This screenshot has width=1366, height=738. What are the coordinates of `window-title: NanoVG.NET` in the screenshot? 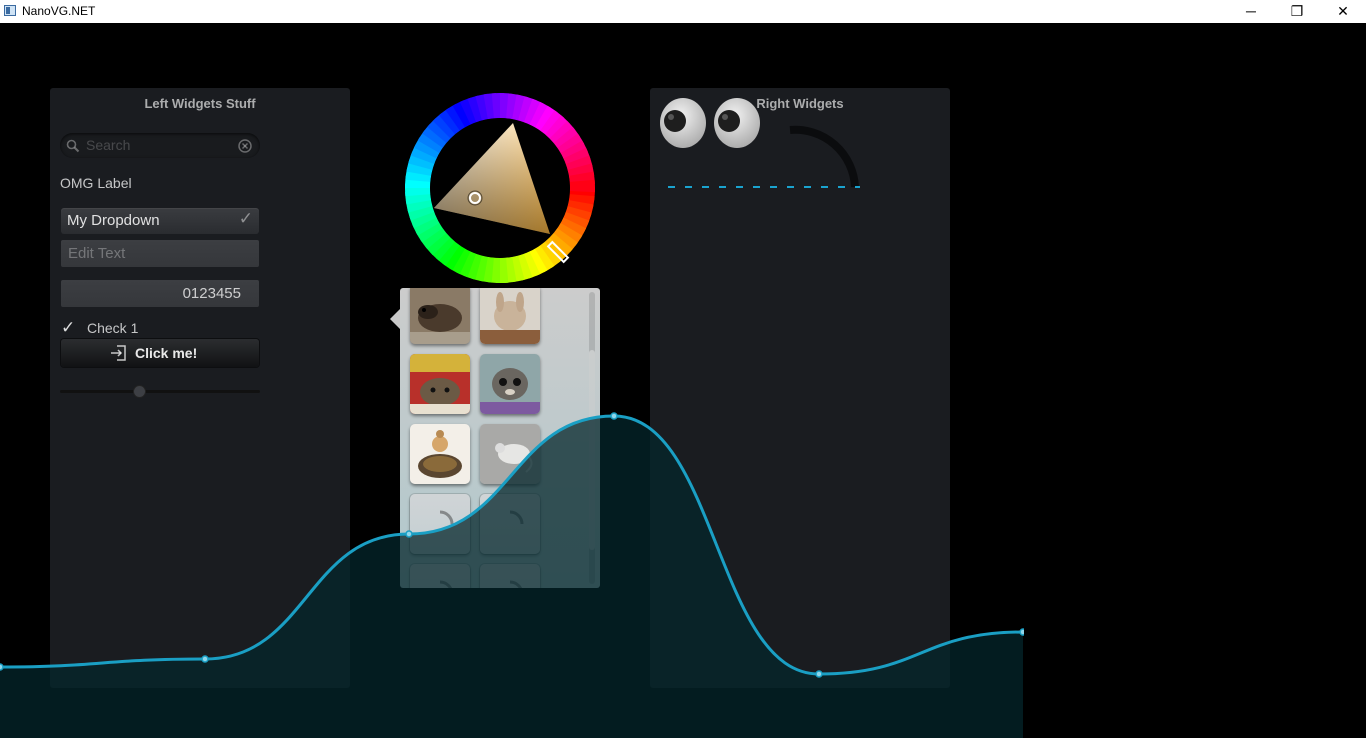 It's located at (59, 11).